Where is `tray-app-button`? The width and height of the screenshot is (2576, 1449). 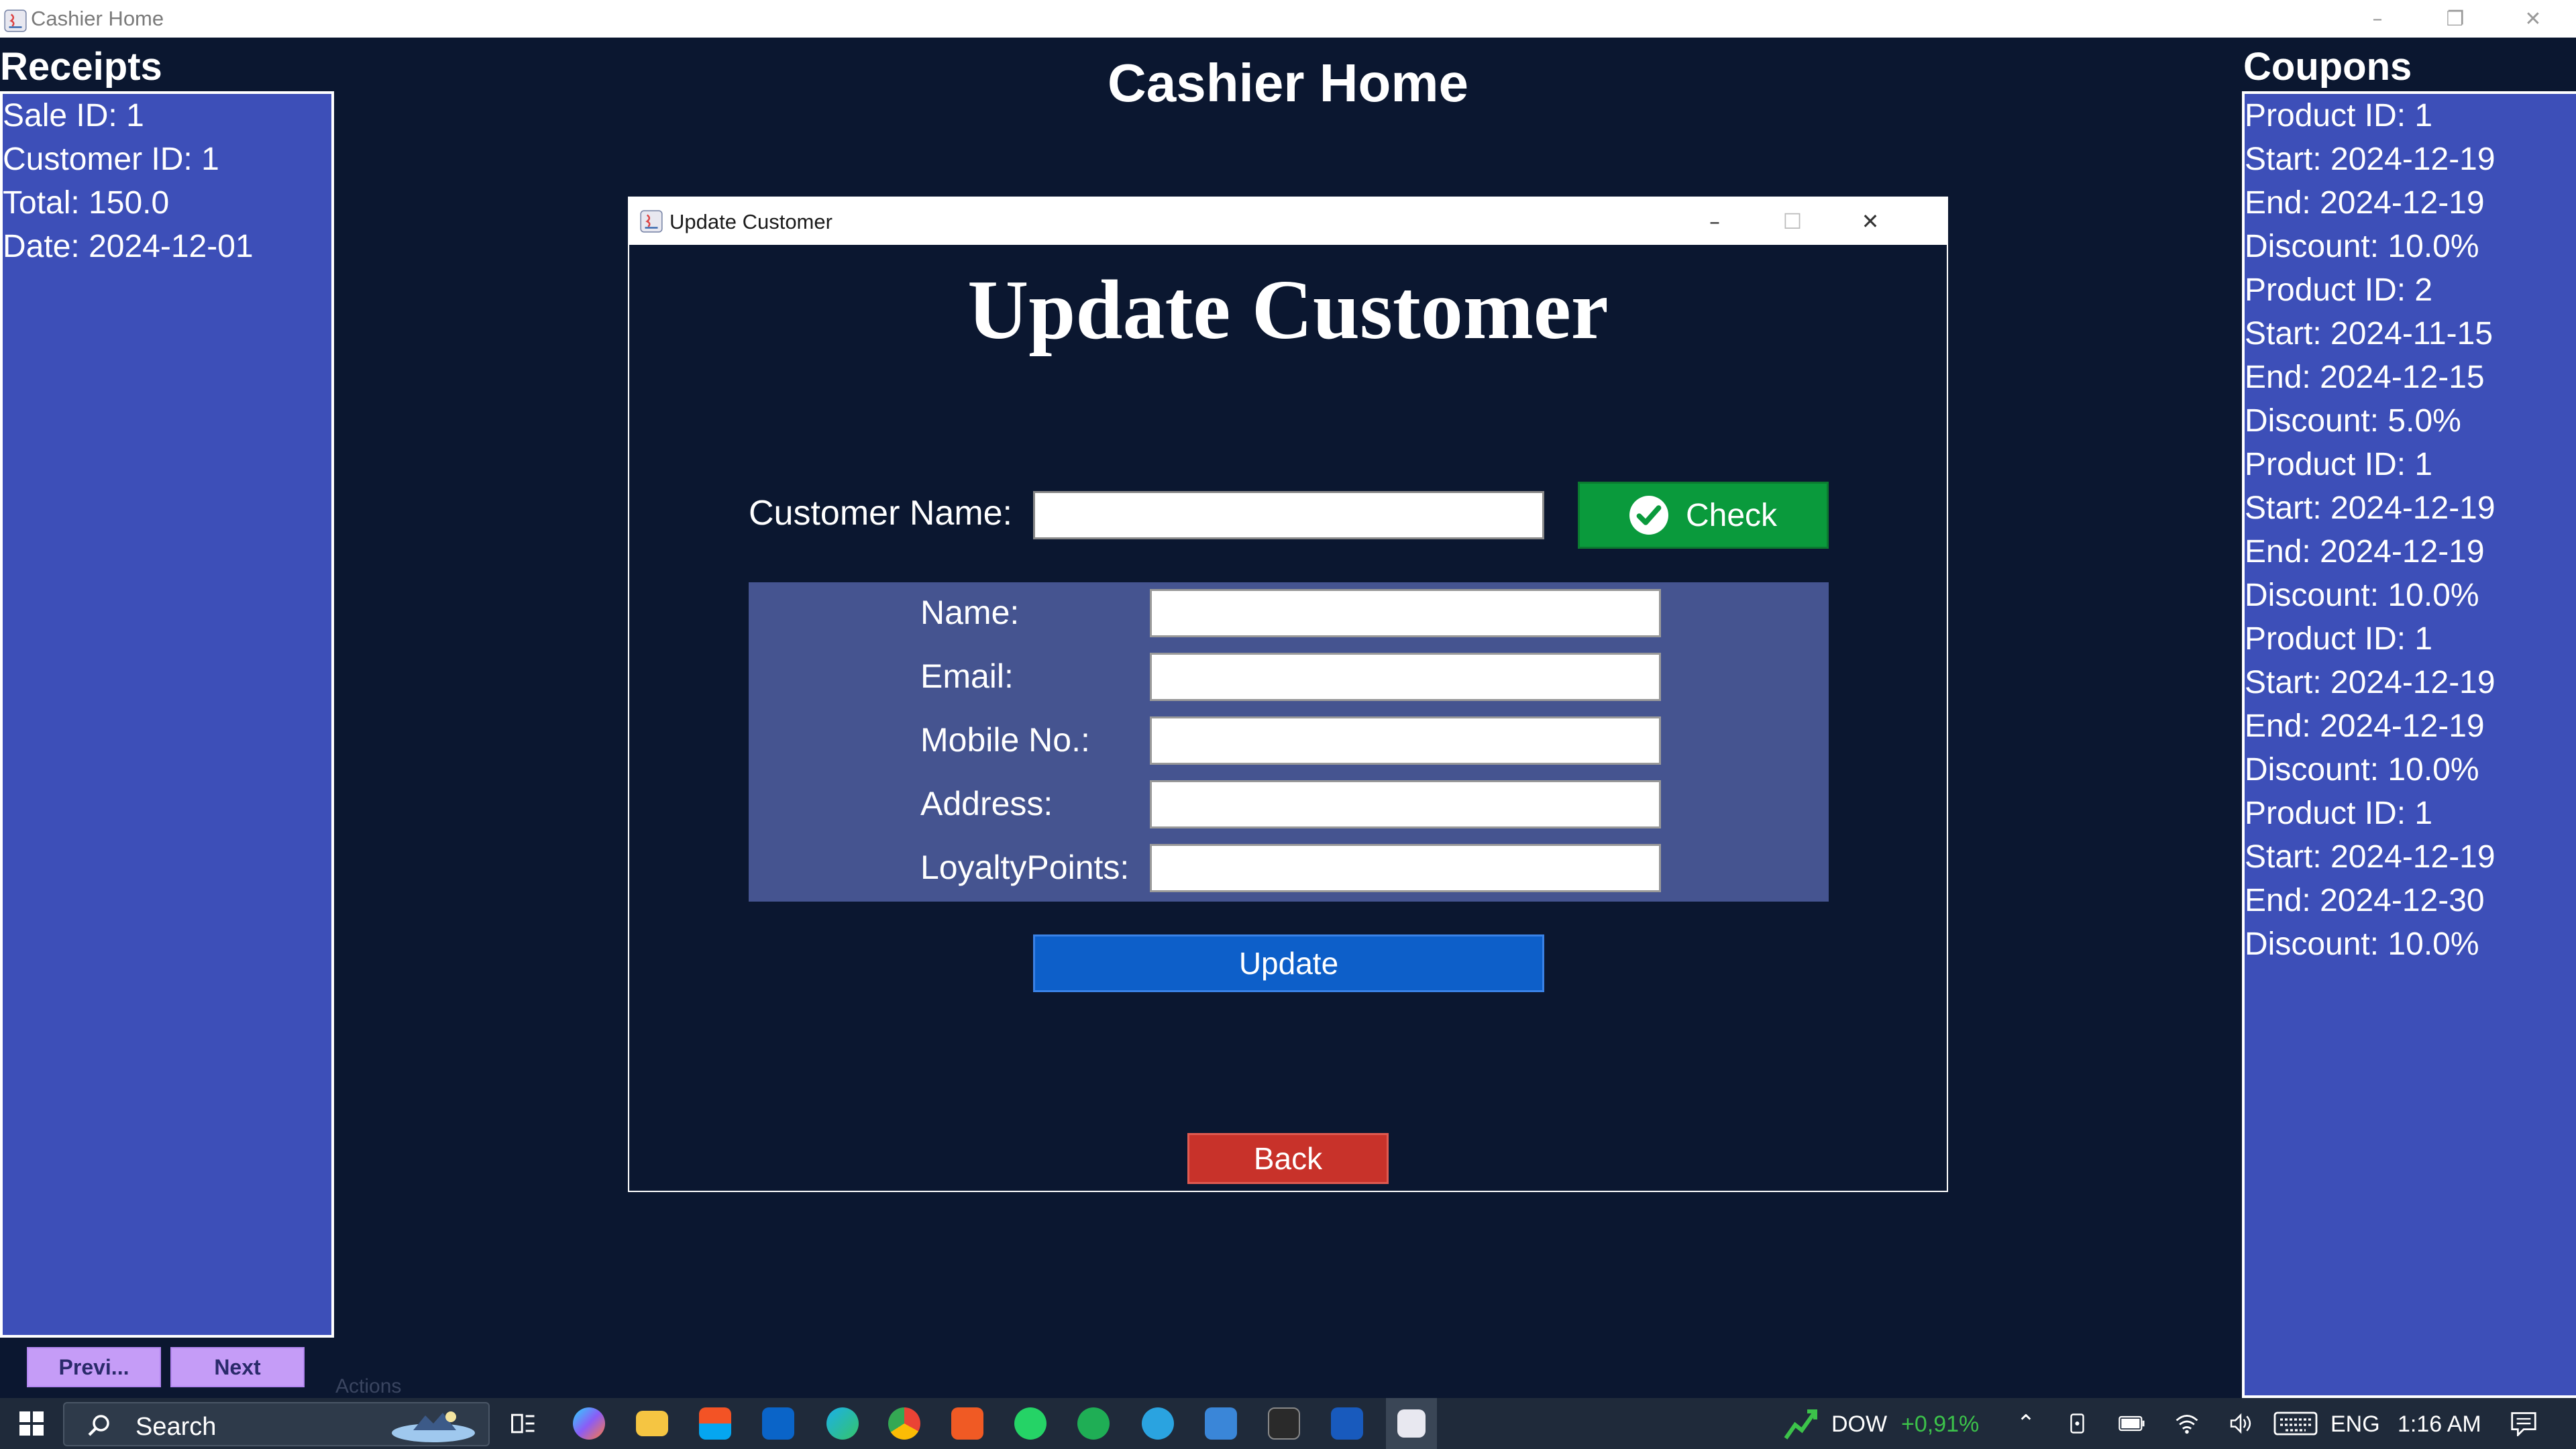 tray-app-button is located at coordinates (2078, 1423).